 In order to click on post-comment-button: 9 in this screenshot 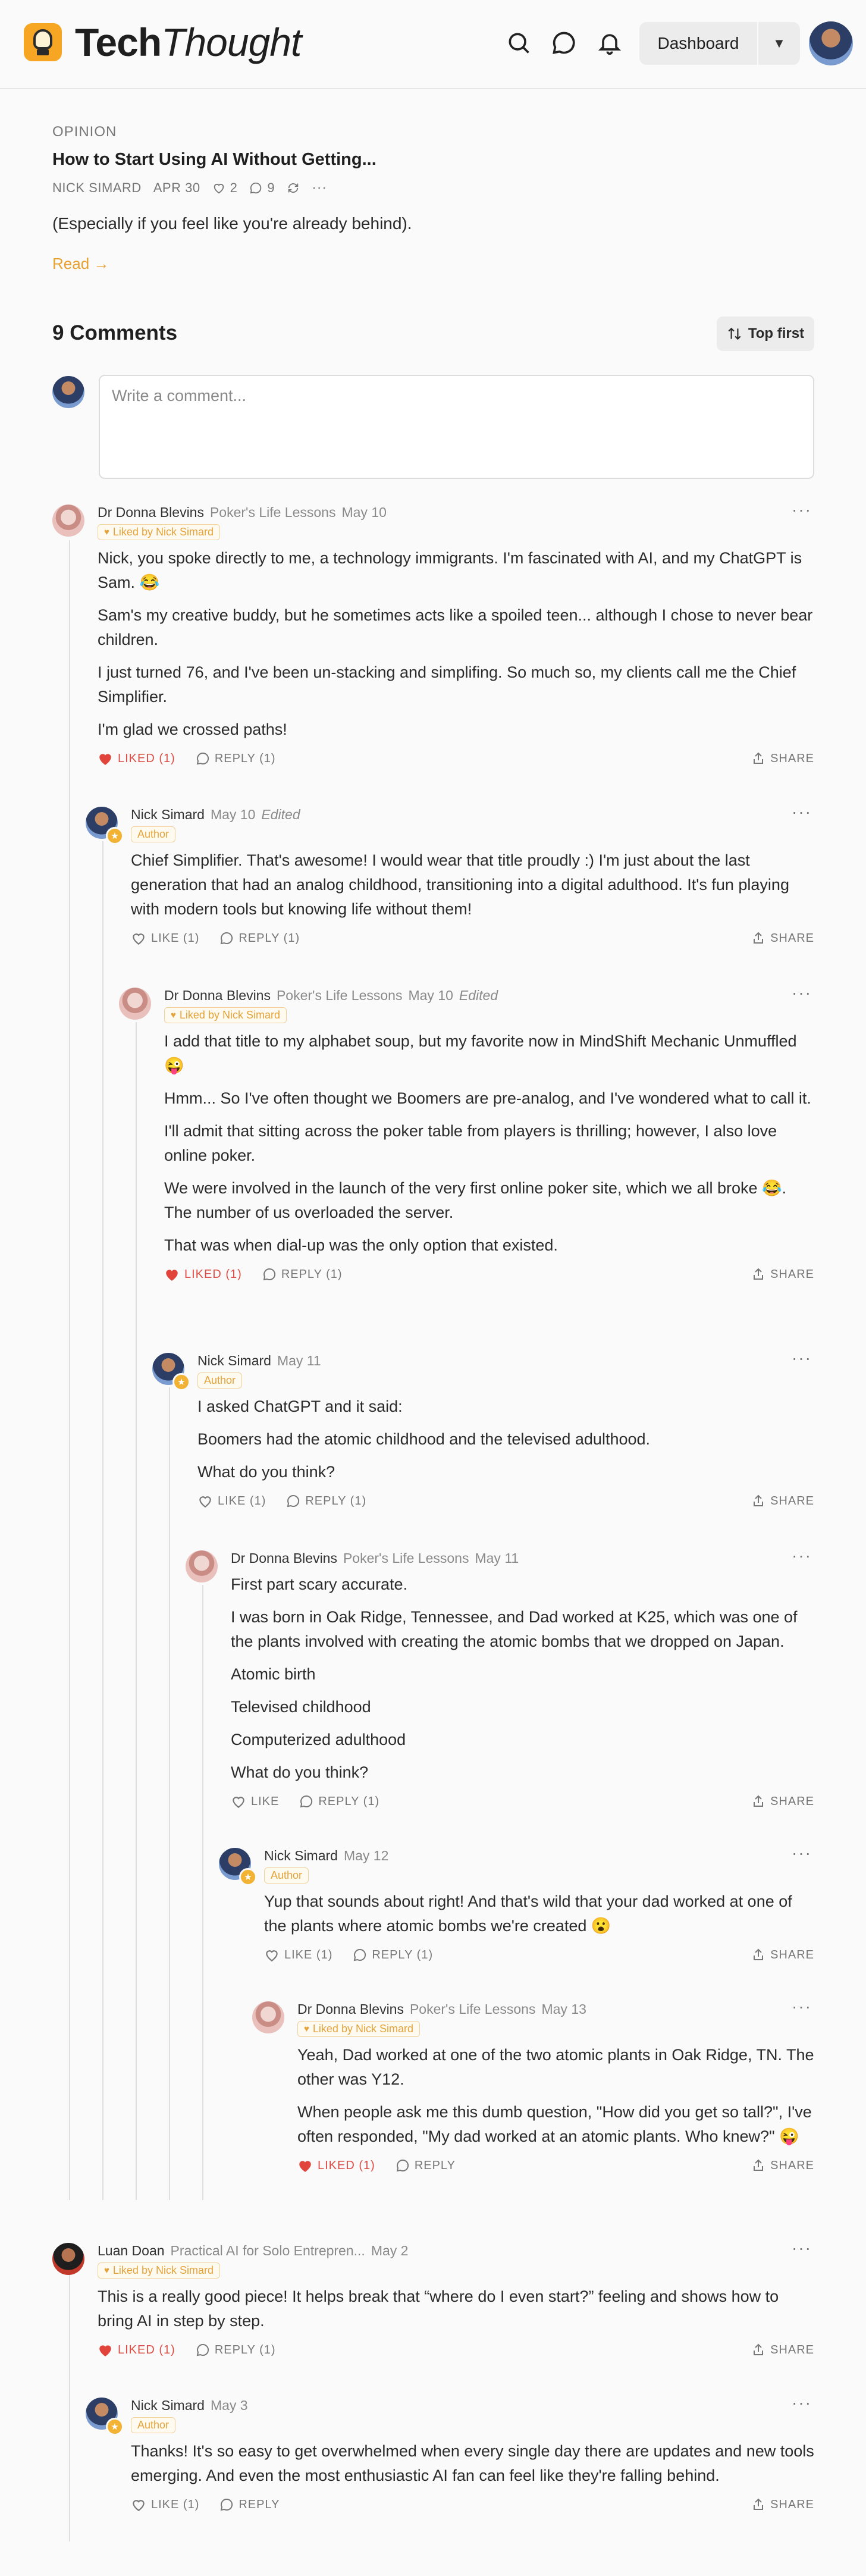, I will do `click(262, 188)`.